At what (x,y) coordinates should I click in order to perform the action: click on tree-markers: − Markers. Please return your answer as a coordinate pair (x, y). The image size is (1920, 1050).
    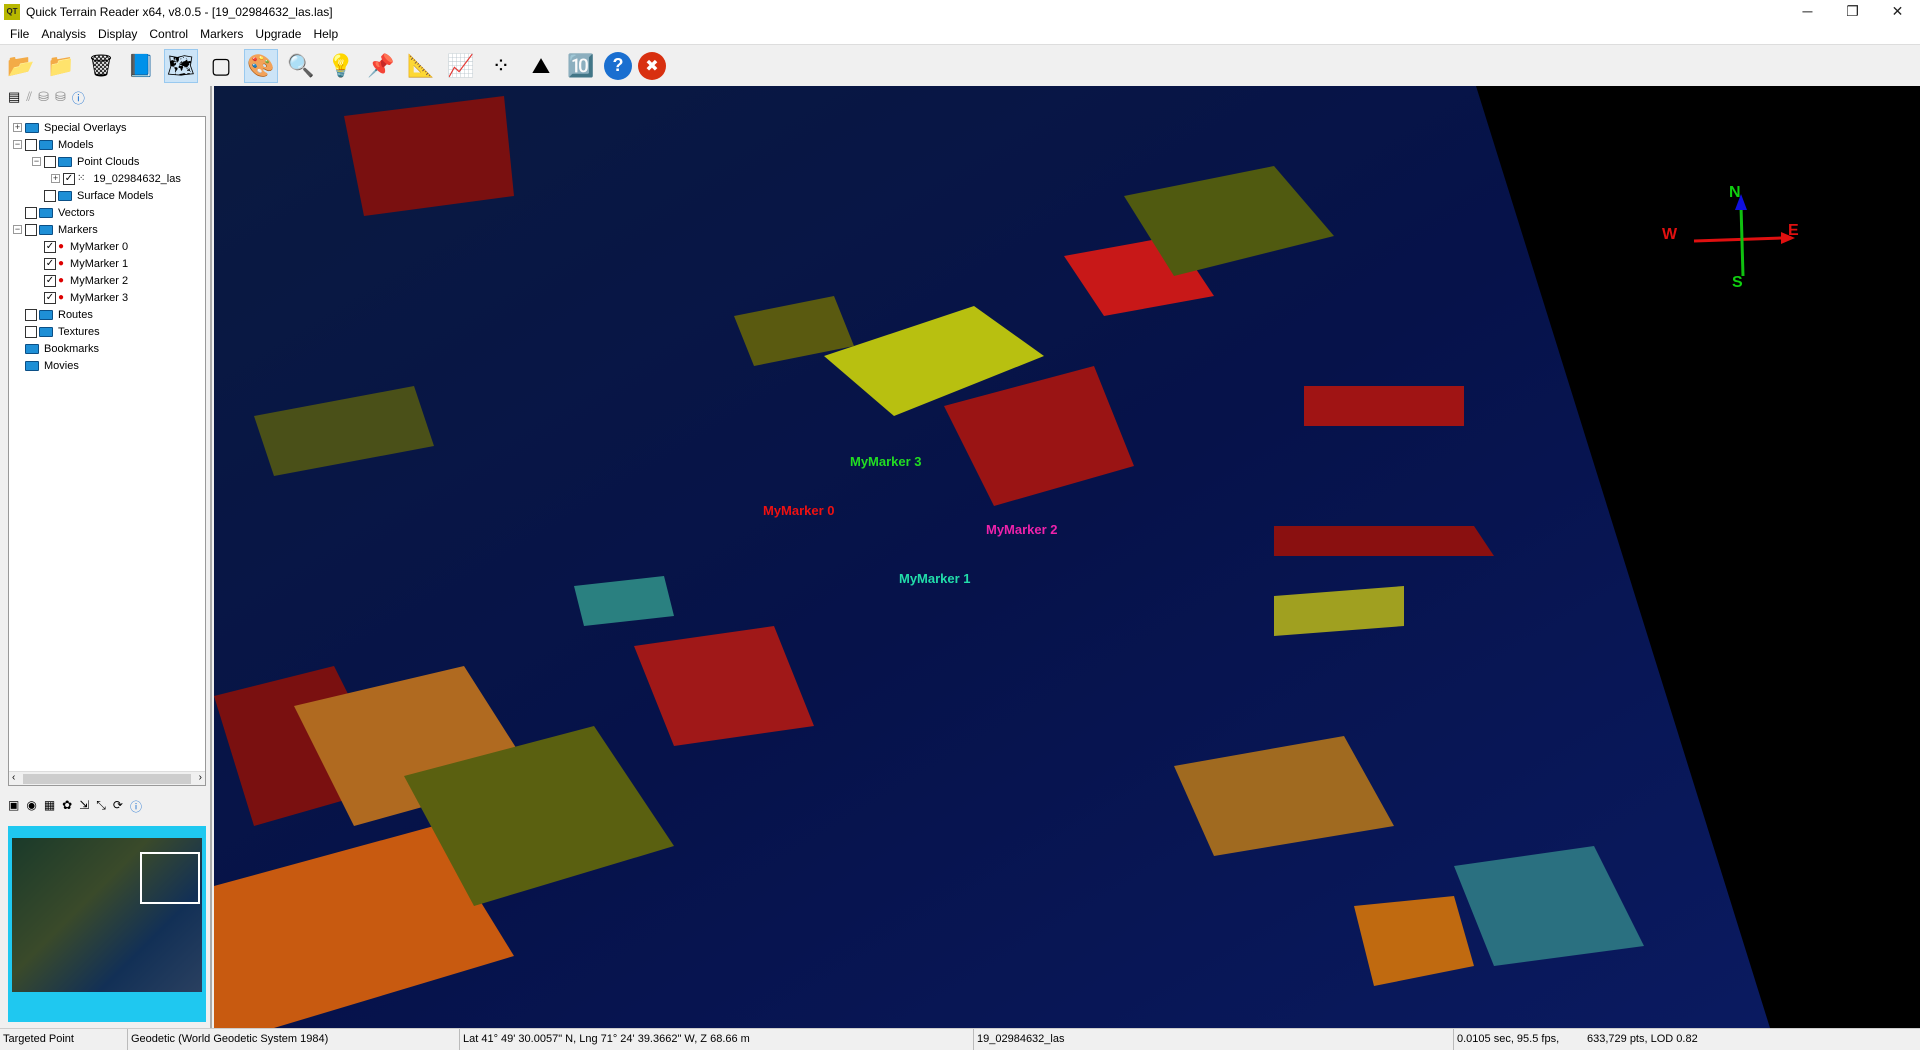
    Looking at the image, I should click on (107, 229).